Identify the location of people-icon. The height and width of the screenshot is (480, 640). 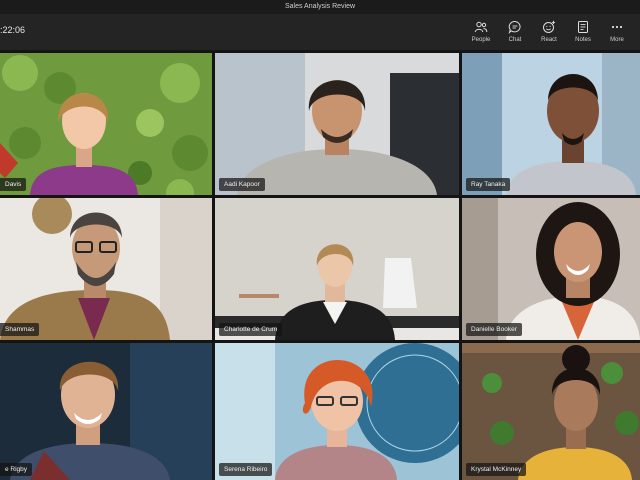
(481, 27).